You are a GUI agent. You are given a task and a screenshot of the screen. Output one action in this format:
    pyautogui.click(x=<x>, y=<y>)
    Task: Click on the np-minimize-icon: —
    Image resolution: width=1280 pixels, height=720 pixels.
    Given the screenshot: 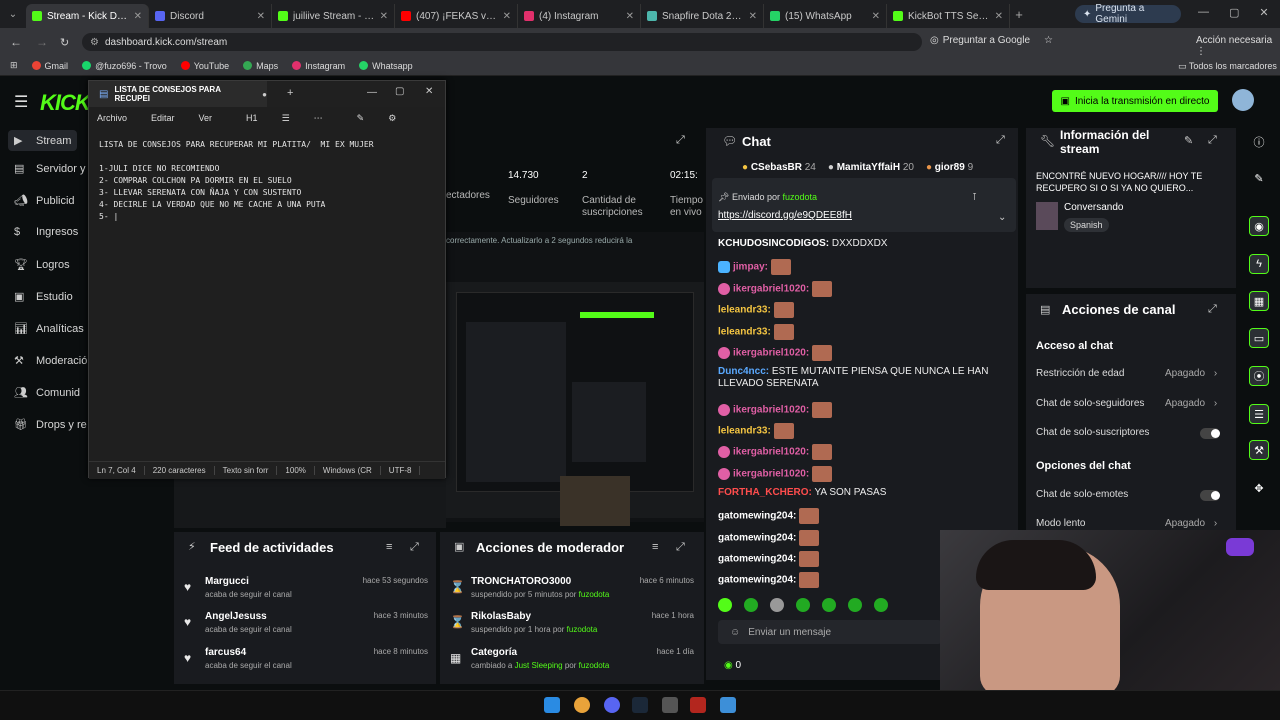 What is the action you would take?
    pyautogui.click(x=372, y=92)
    